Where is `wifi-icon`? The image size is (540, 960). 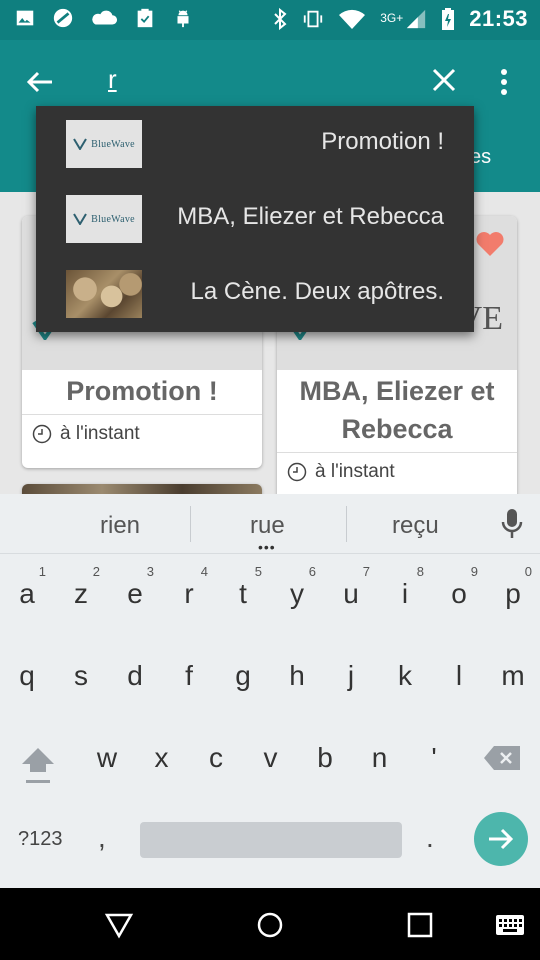 wifi-icon is located at coordinates (352, 19).